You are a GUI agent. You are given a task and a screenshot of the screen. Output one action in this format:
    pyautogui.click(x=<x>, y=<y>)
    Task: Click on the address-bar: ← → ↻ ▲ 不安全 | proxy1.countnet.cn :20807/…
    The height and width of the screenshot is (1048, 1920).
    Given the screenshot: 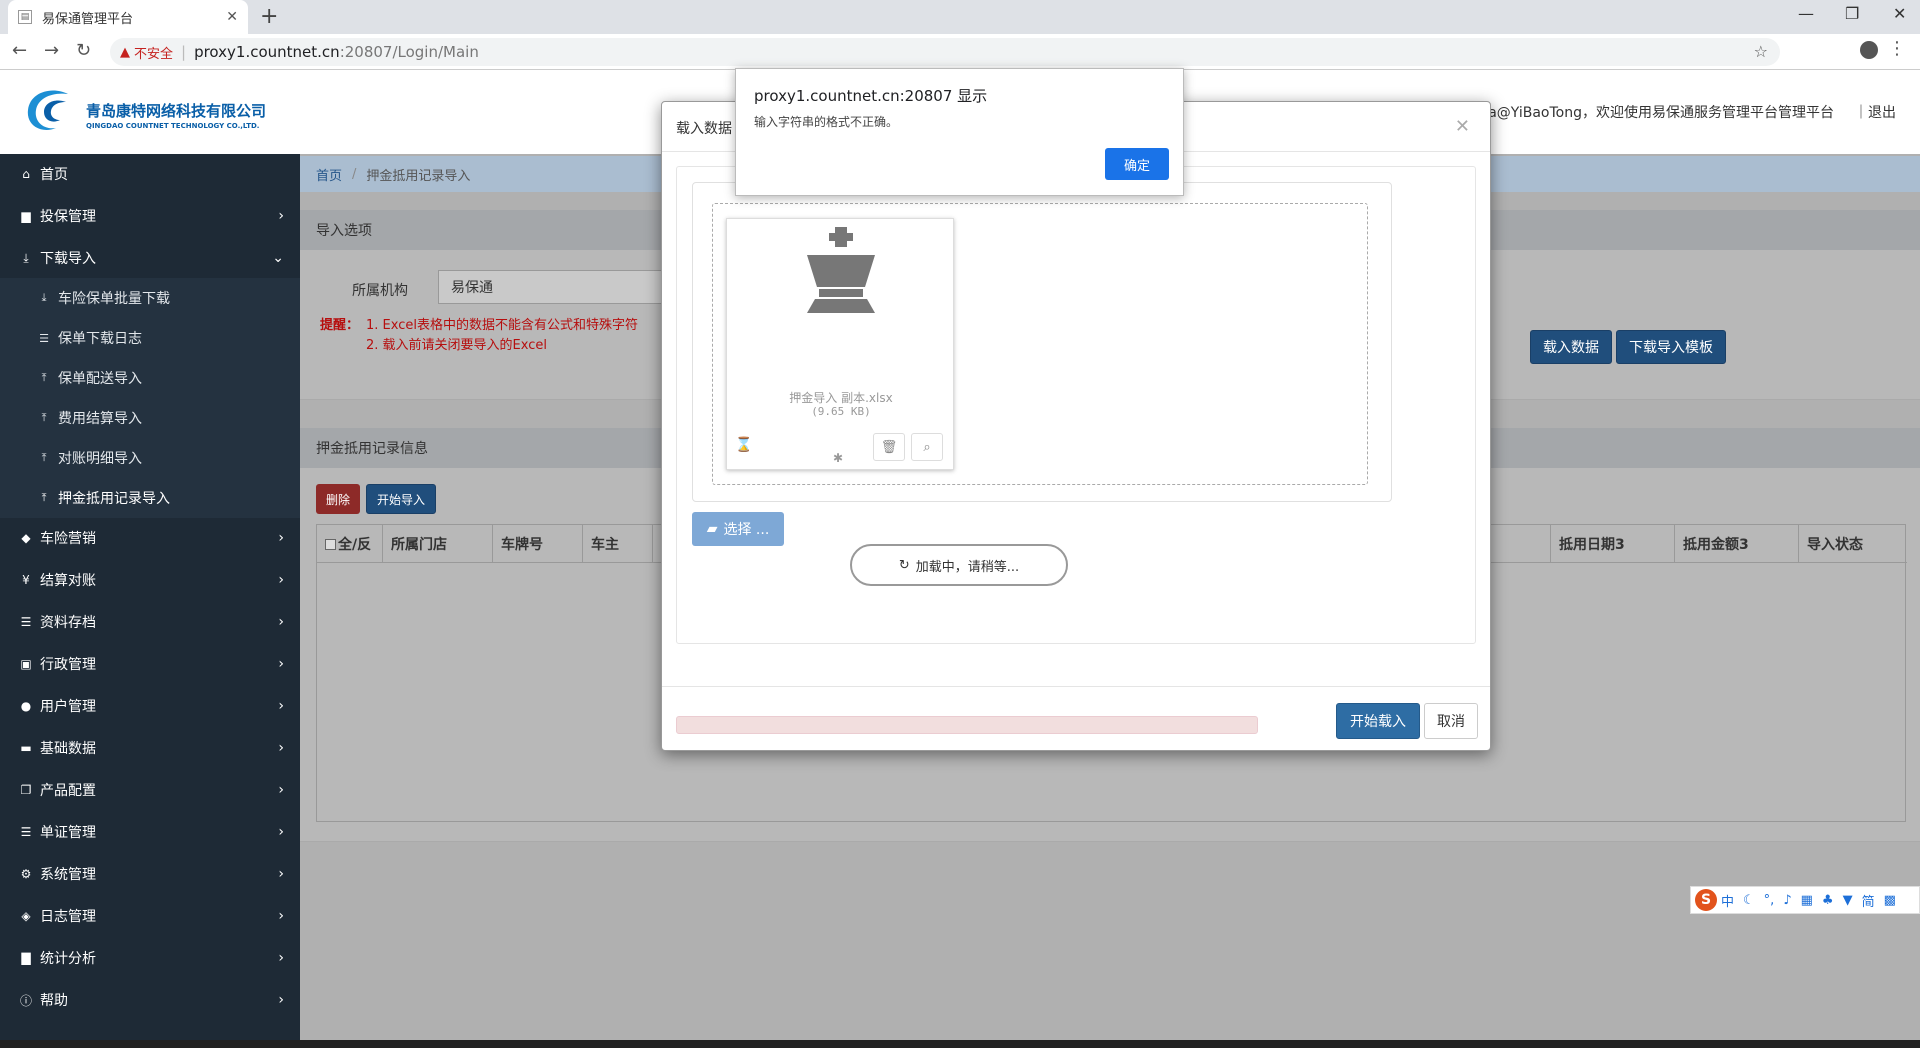 What is the action you would take?
    pyautogui.click(x=960, y=52)
    